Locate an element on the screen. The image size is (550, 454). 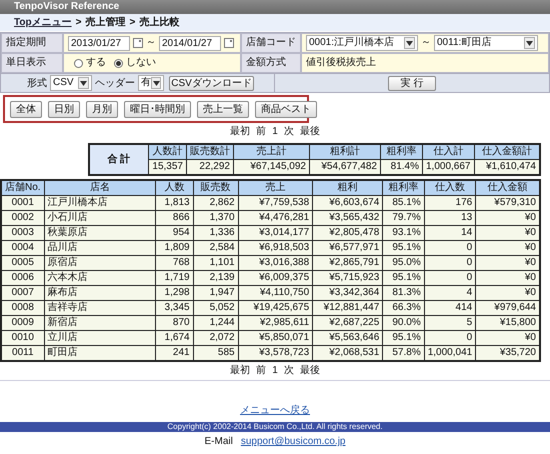
table-cell: ¥15,800 is located at coordinates (508, 323).